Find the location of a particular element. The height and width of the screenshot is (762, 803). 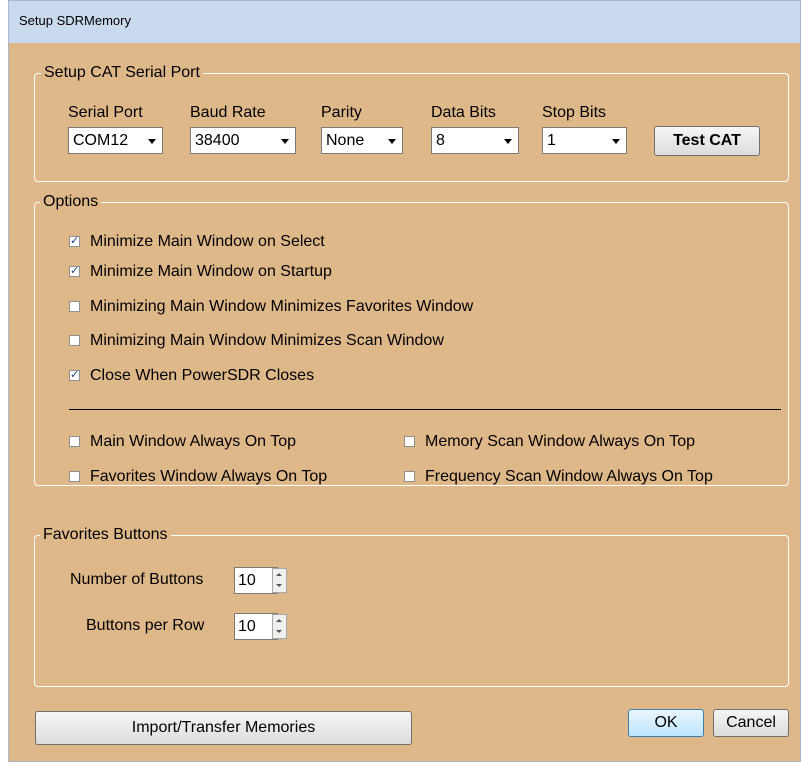

import-transfer-button: Import/Transfer Memories is located at coordinates (223, 728).